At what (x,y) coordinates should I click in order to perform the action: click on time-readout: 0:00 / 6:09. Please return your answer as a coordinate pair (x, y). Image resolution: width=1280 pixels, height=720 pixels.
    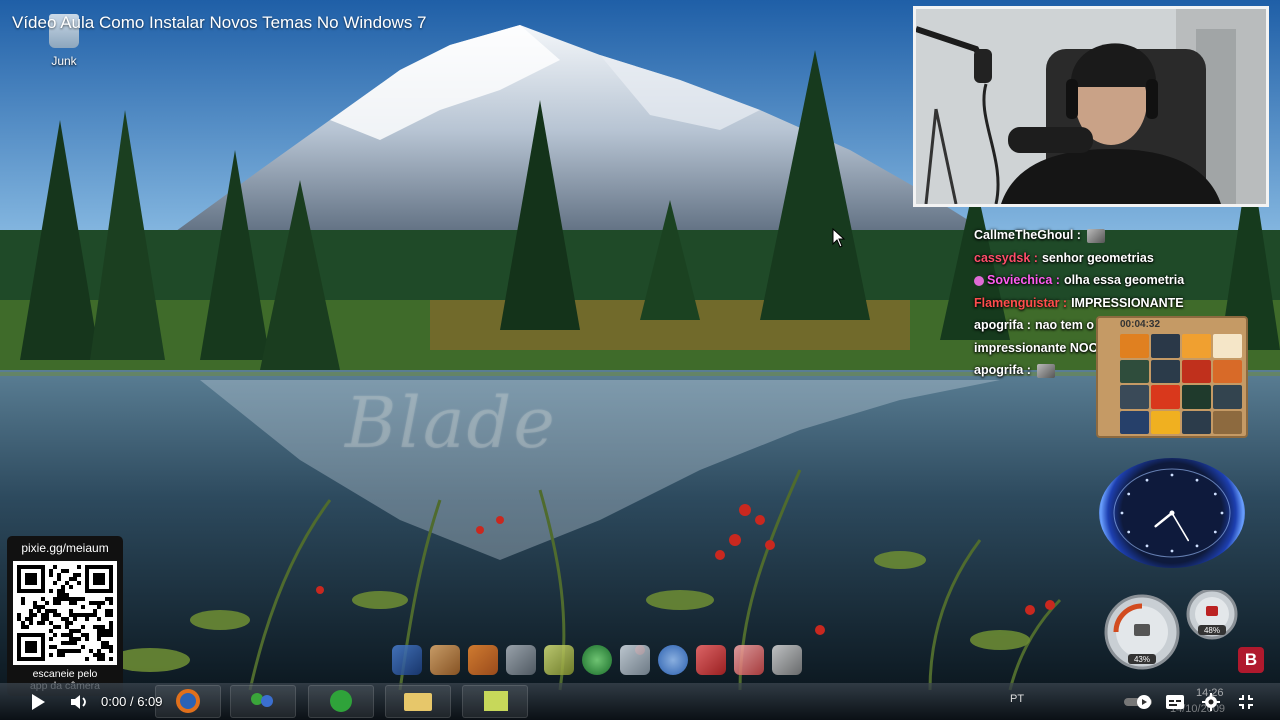
    Looking at the image, I should click on (132, 701).